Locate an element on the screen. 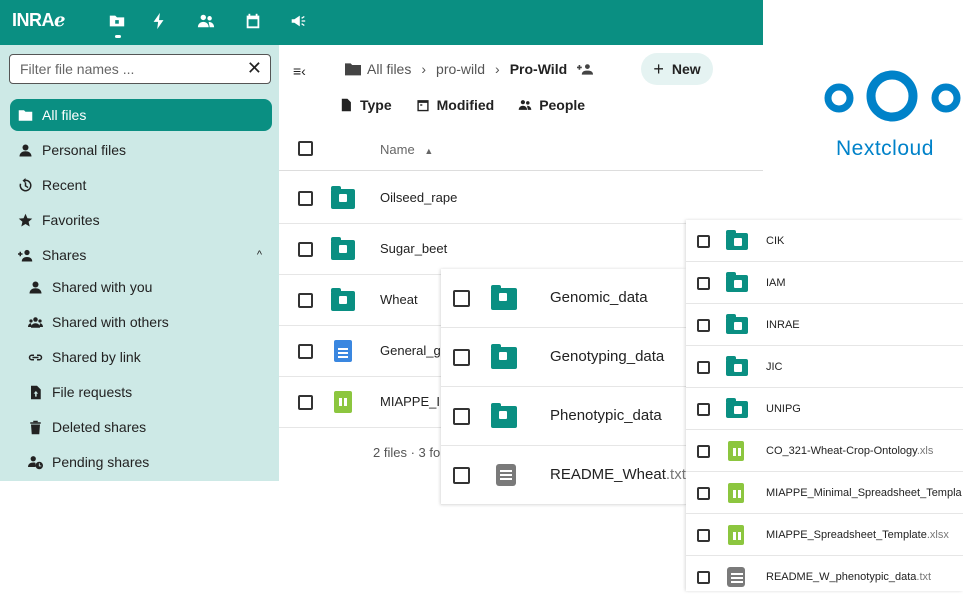  file-row: Genomic_data is located at coordinates (563, 298).